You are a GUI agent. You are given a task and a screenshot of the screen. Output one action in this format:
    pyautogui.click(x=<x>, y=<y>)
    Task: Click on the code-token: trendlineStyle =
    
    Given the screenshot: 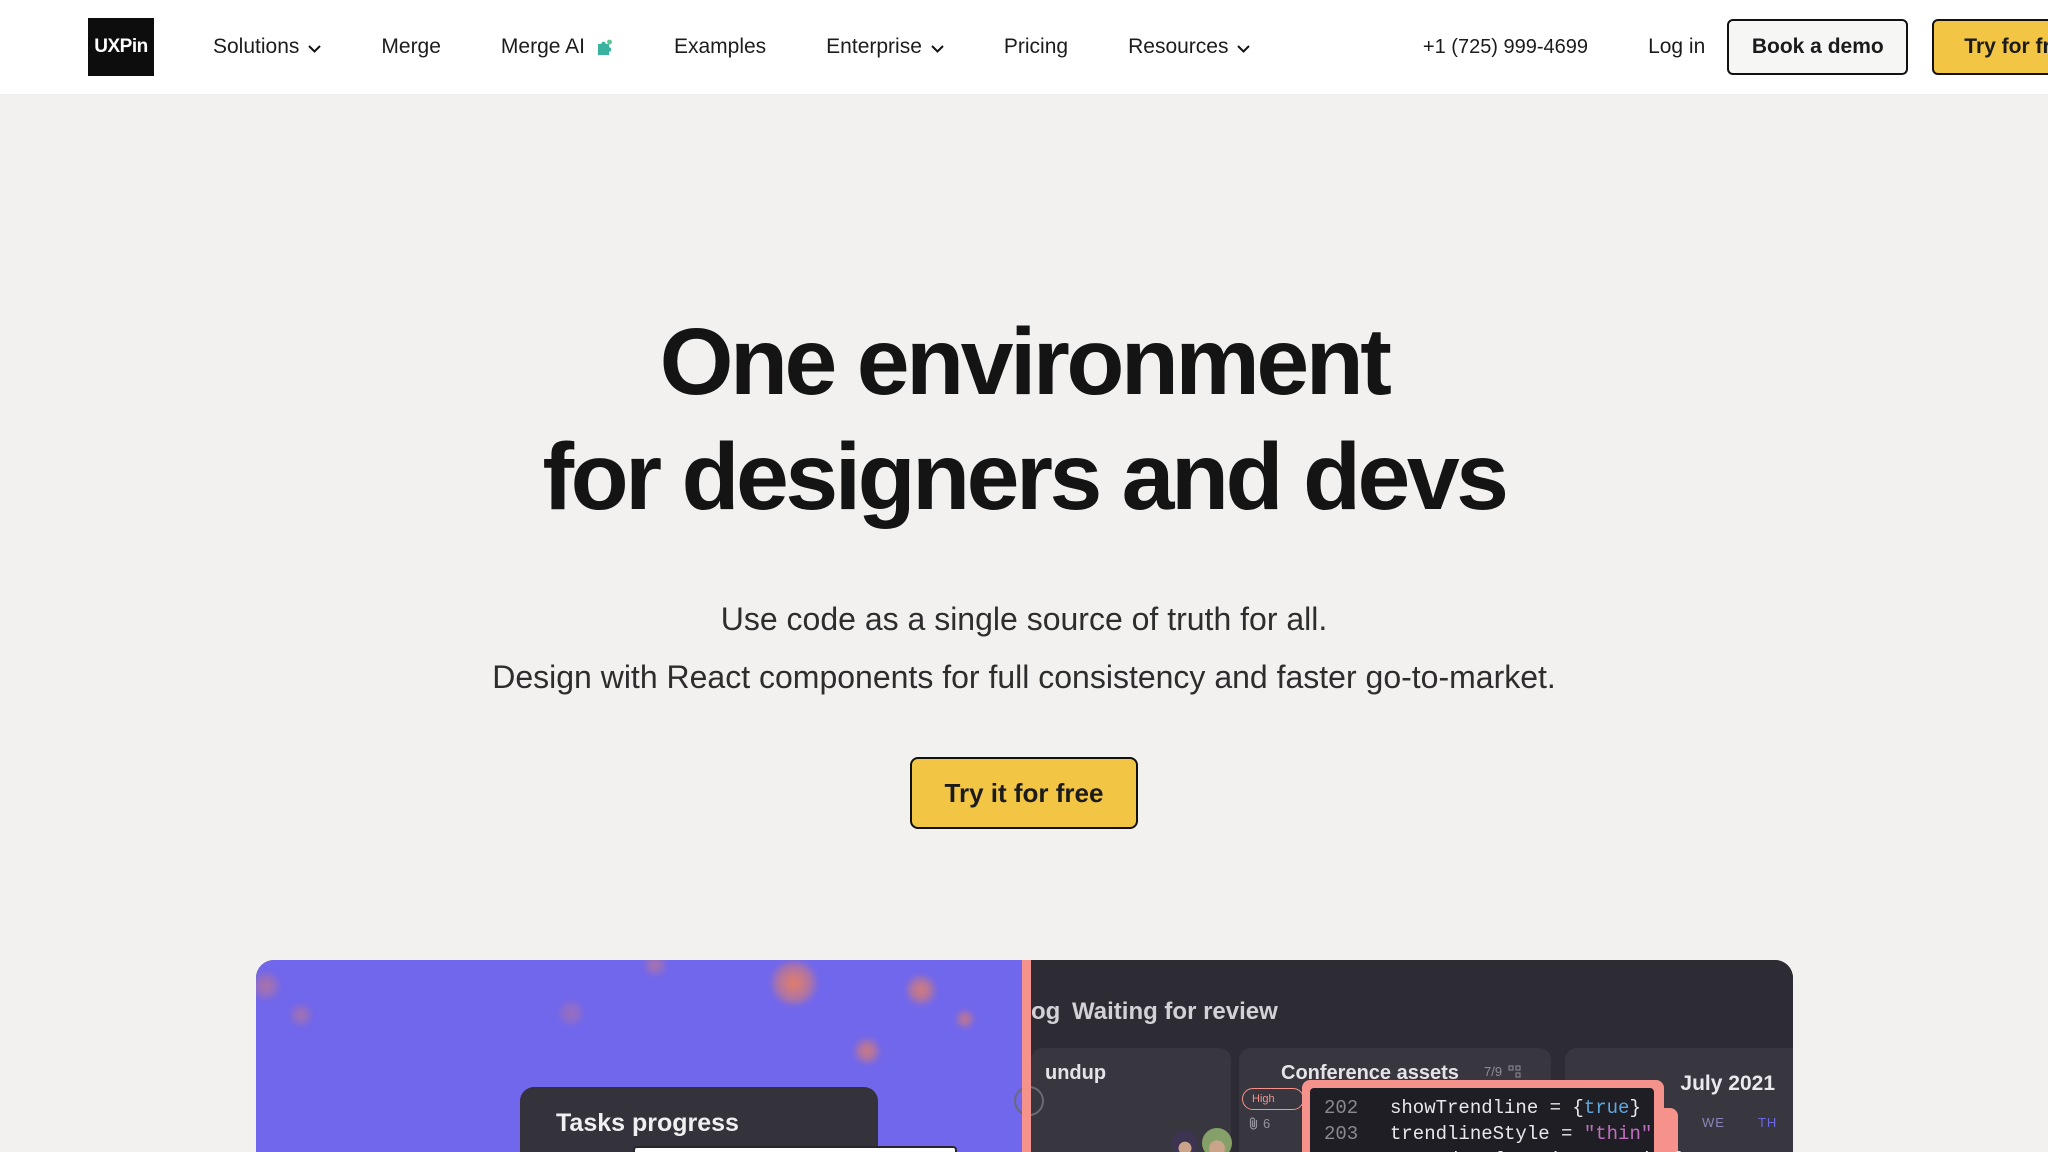 What is the action you would take?
    pyautogui.click(x=1487, y=1134)
    